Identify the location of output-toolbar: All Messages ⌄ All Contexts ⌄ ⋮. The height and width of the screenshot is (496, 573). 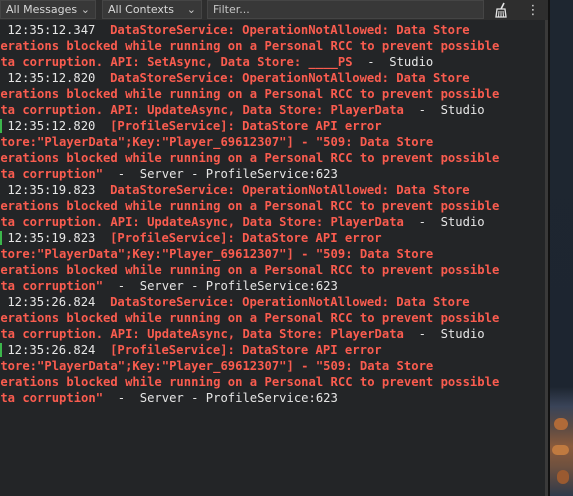
(274, 10).